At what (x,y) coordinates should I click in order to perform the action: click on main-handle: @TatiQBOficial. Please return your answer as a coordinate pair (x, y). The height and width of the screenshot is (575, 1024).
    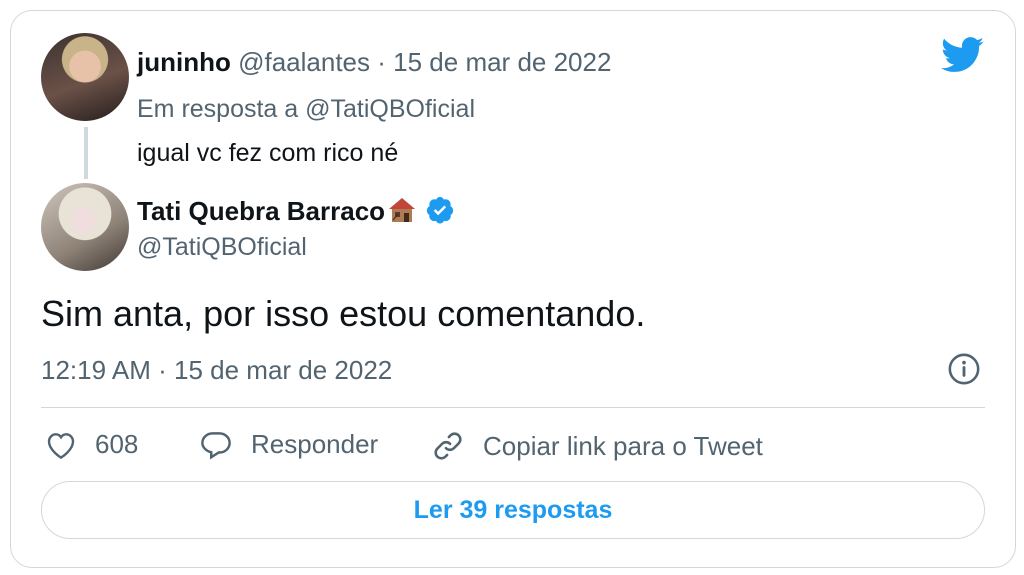
    Looking at the image, I should click on (222, 247).